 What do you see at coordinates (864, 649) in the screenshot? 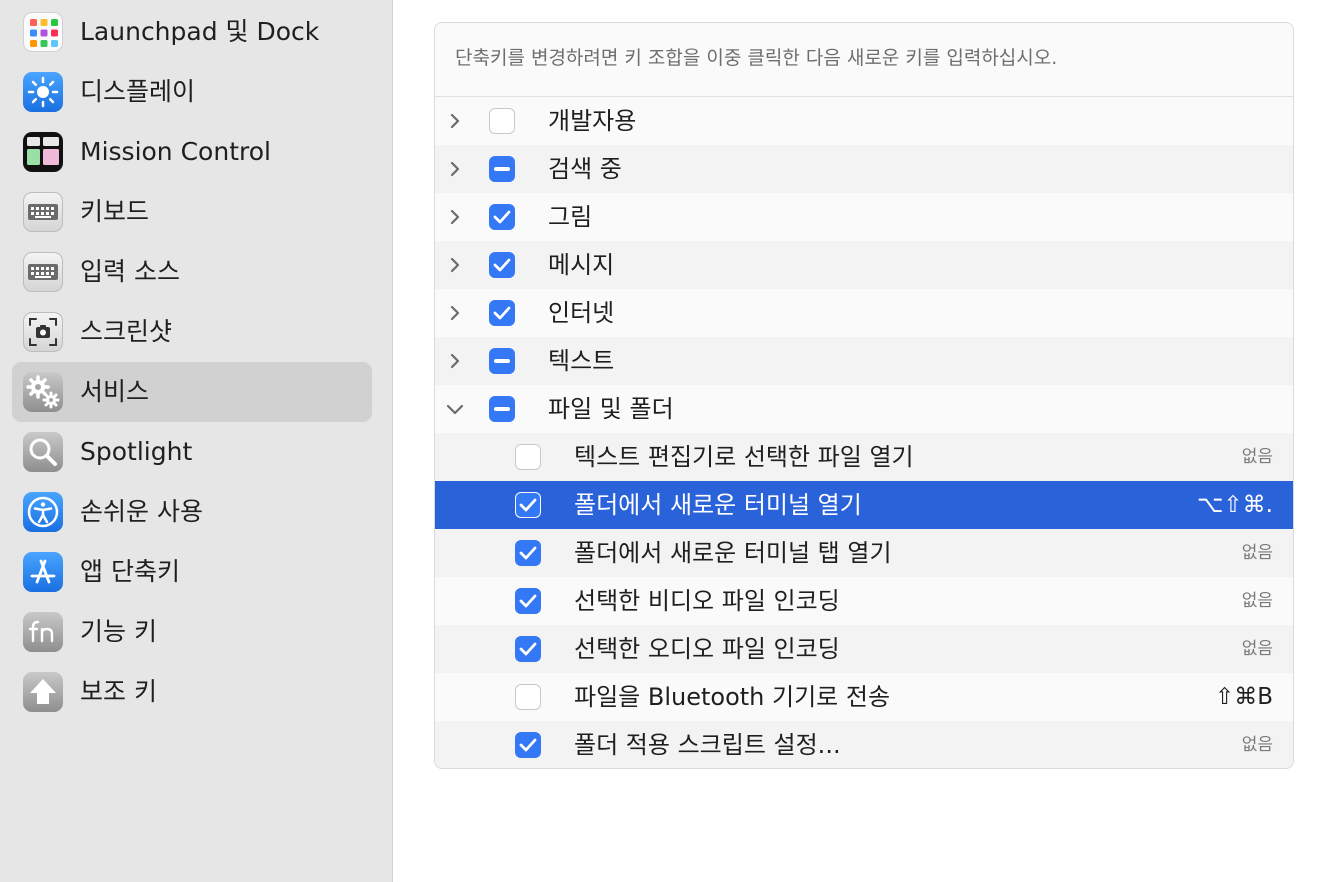
I see `service-row-encode-audio: 선택한 오디오 파일 인코딩 없음` at bounding box center [864, 649].